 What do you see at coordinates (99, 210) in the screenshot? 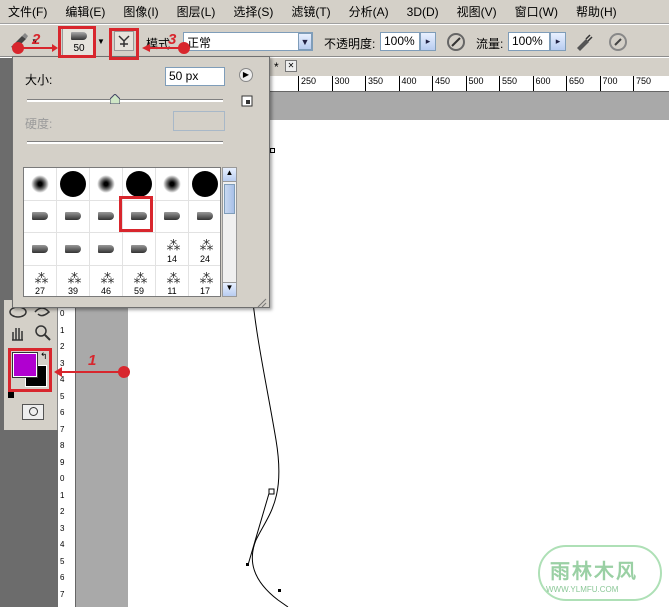
I see `annotation-arrows` at bounding box center [99, 210].